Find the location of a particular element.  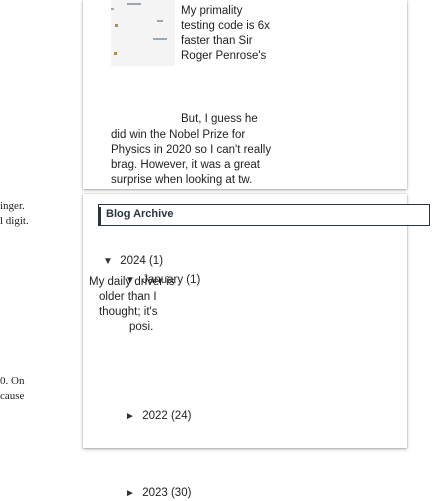

post-link-line: posi. is located at coordinates (164, 327).